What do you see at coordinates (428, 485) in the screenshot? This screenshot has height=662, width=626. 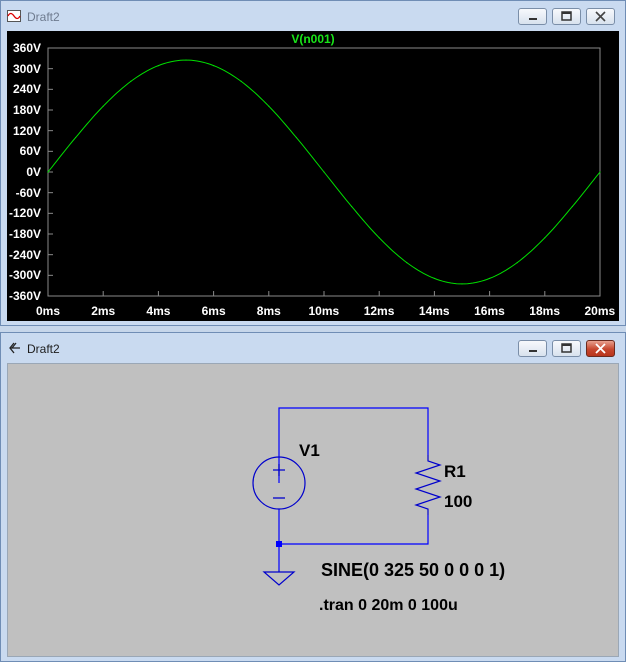 I see `resistor-symbol` at bounding box center [428, 485].